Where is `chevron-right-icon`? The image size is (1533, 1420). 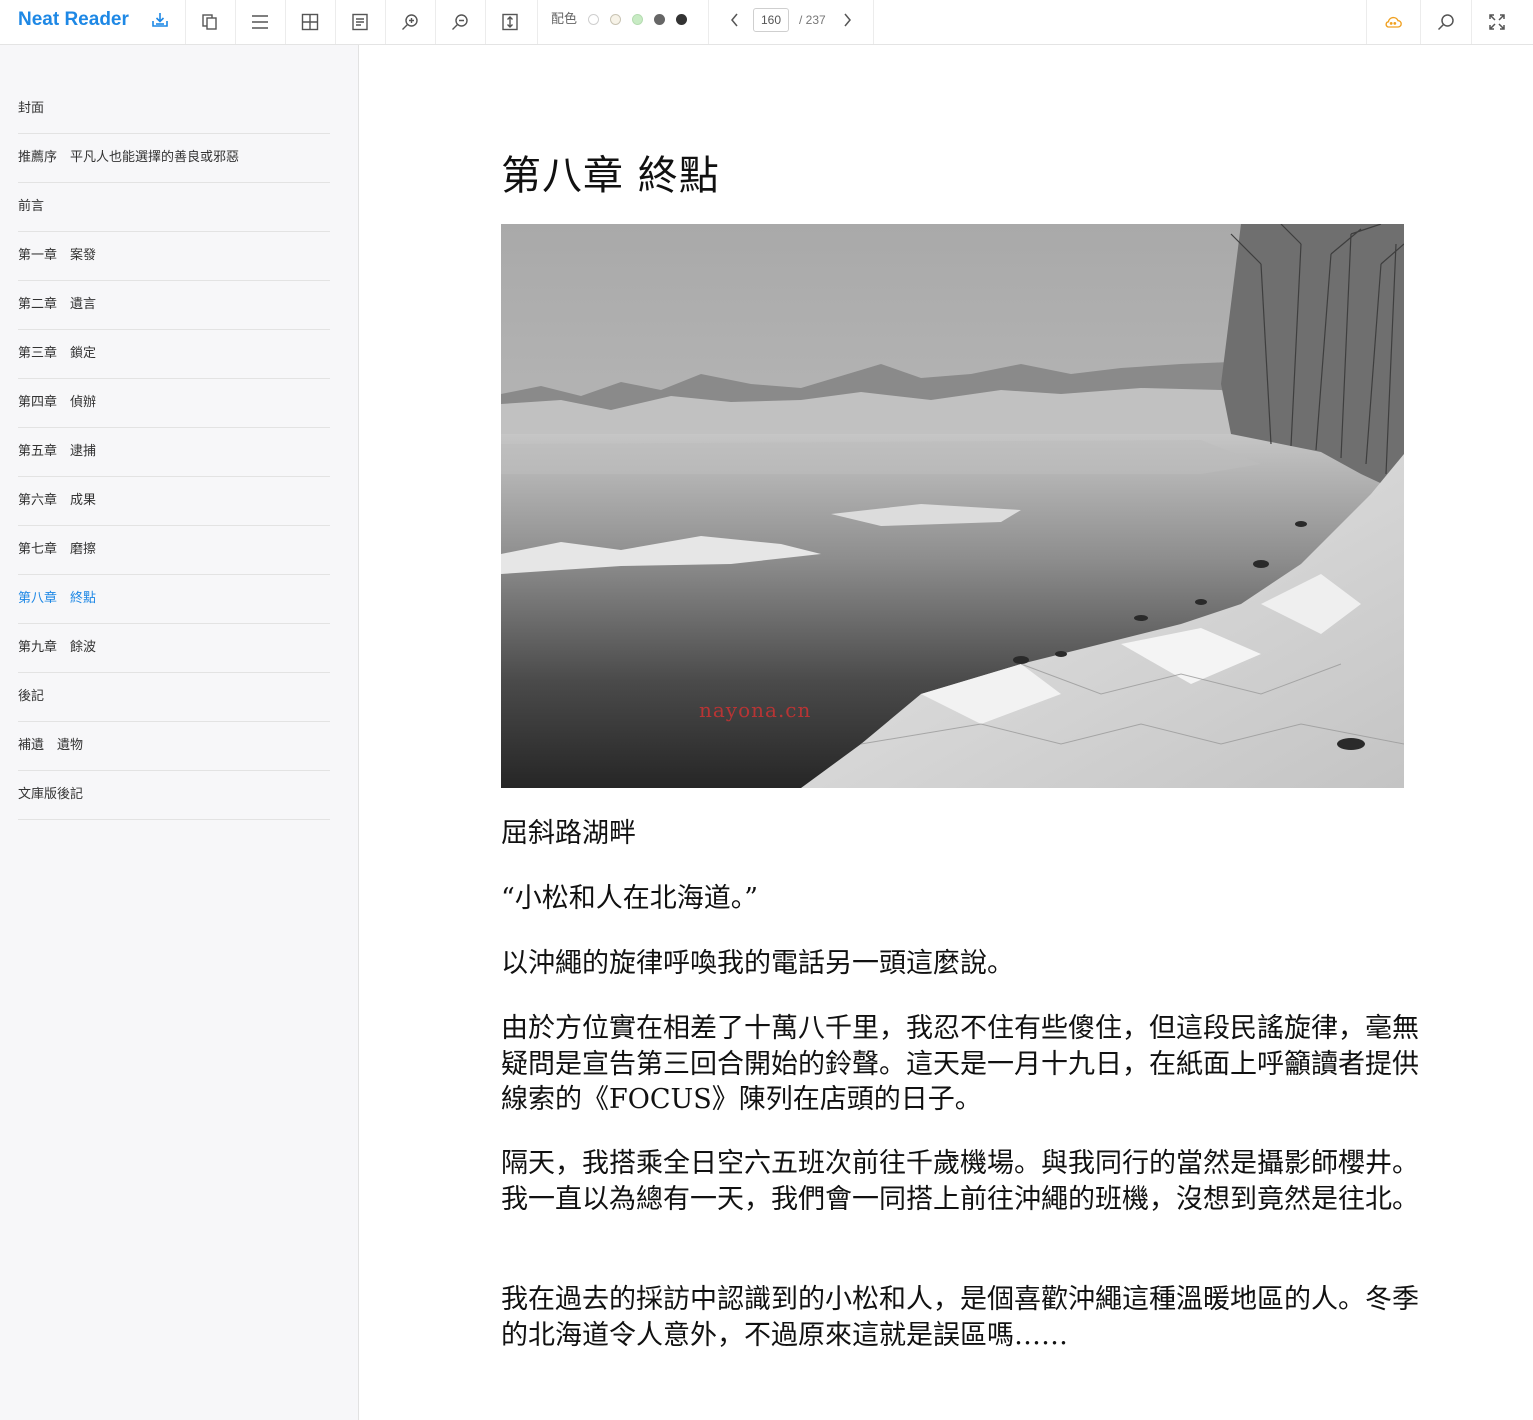
chevron-right-icon is located at coordinates (847, 20).